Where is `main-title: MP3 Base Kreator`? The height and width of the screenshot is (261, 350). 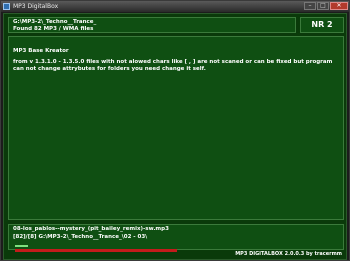
main-title: MP3 Base Kreator is located at coordinates (41, 51).